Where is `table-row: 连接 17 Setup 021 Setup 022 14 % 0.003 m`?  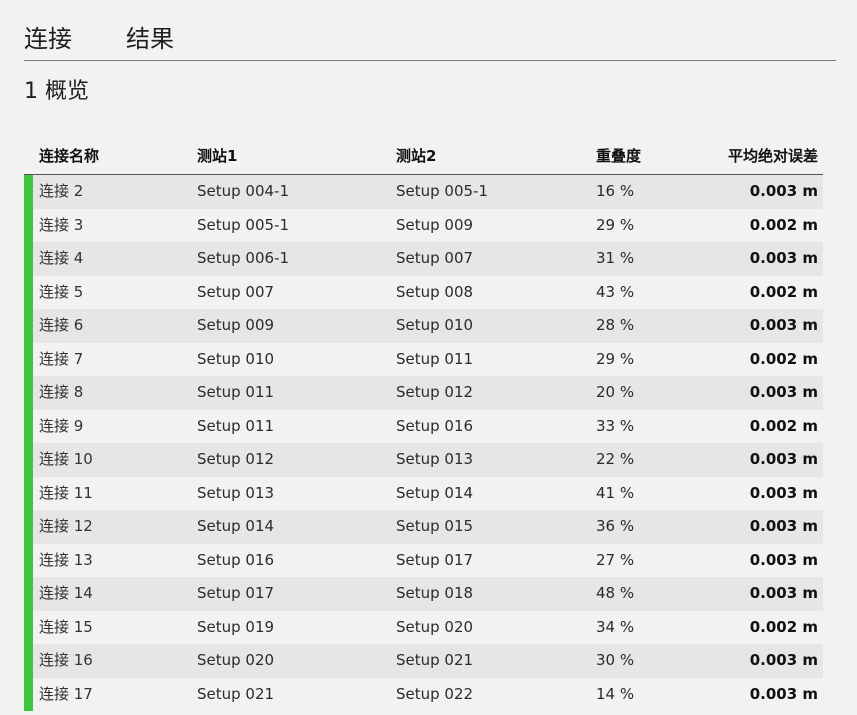 table-row: 连接 17 Setup 021 Setup 022 14 % 0.003 m is located at coordinates (423, 694).